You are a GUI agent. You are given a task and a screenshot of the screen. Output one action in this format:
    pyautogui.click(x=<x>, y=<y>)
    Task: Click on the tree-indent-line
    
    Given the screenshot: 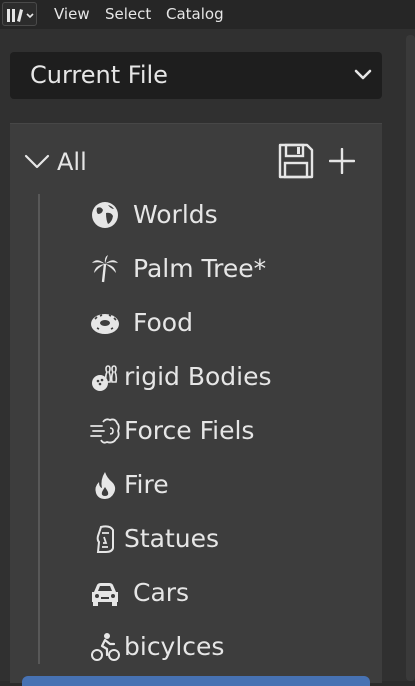 What is the action you would take?
    pyautogui.click(x=39, y=429)
    